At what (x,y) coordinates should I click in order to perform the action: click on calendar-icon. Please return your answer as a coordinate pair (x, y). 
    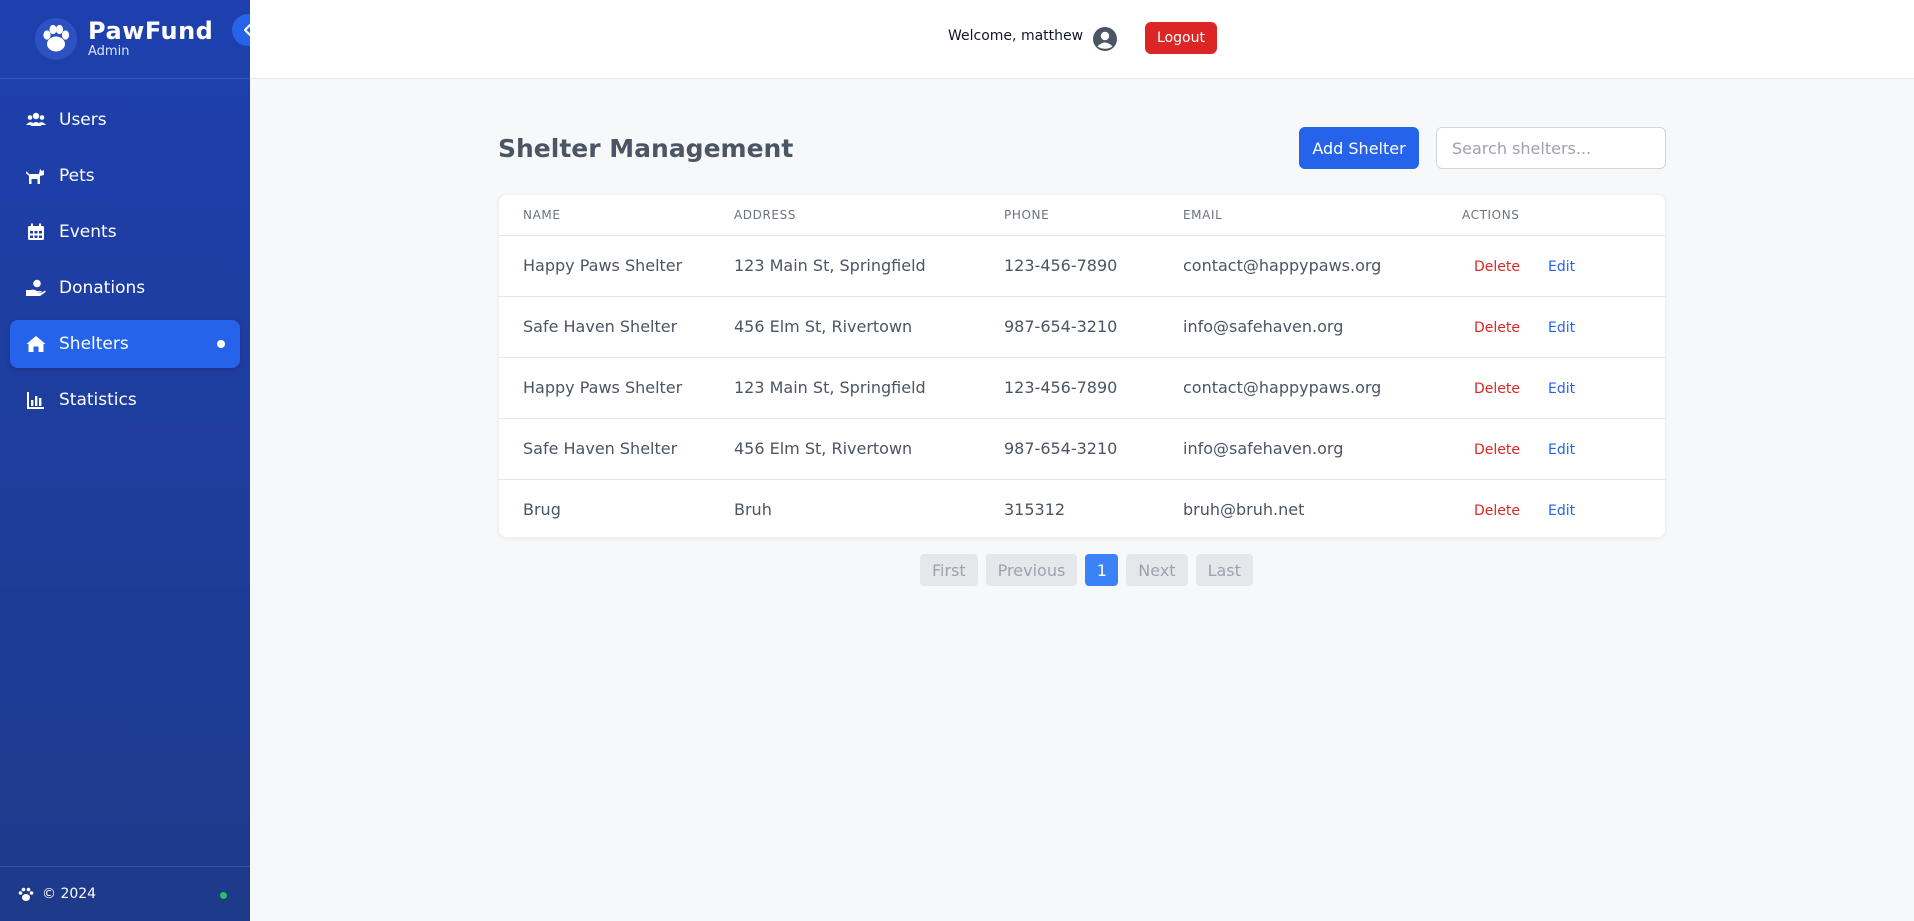
    Looking at the image, I should click on (36, 232).